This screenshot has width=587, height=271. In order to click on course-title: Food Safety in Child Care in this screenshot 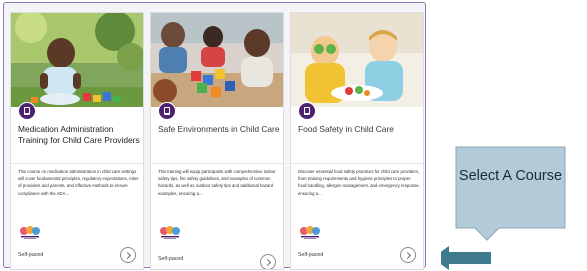, I will do `click(359, 129)`.